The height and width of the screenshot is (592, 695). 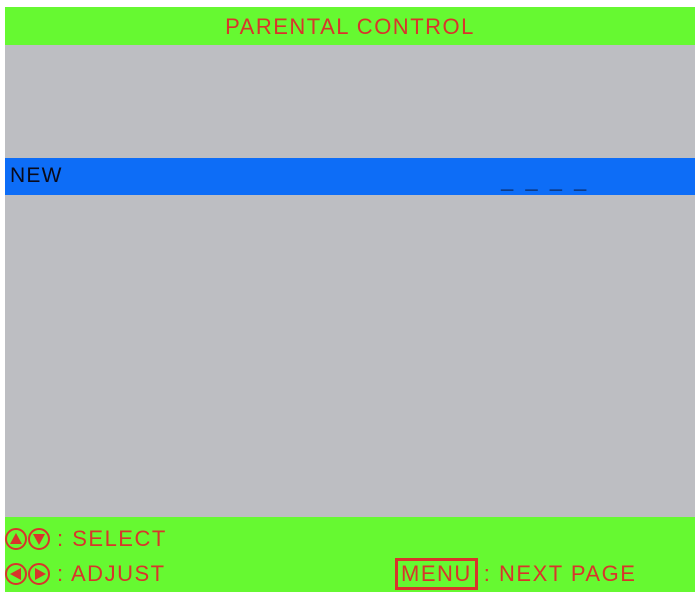 I want to click on menu-hint-text: : NEXT PAGE, so click(x=560, y=573).